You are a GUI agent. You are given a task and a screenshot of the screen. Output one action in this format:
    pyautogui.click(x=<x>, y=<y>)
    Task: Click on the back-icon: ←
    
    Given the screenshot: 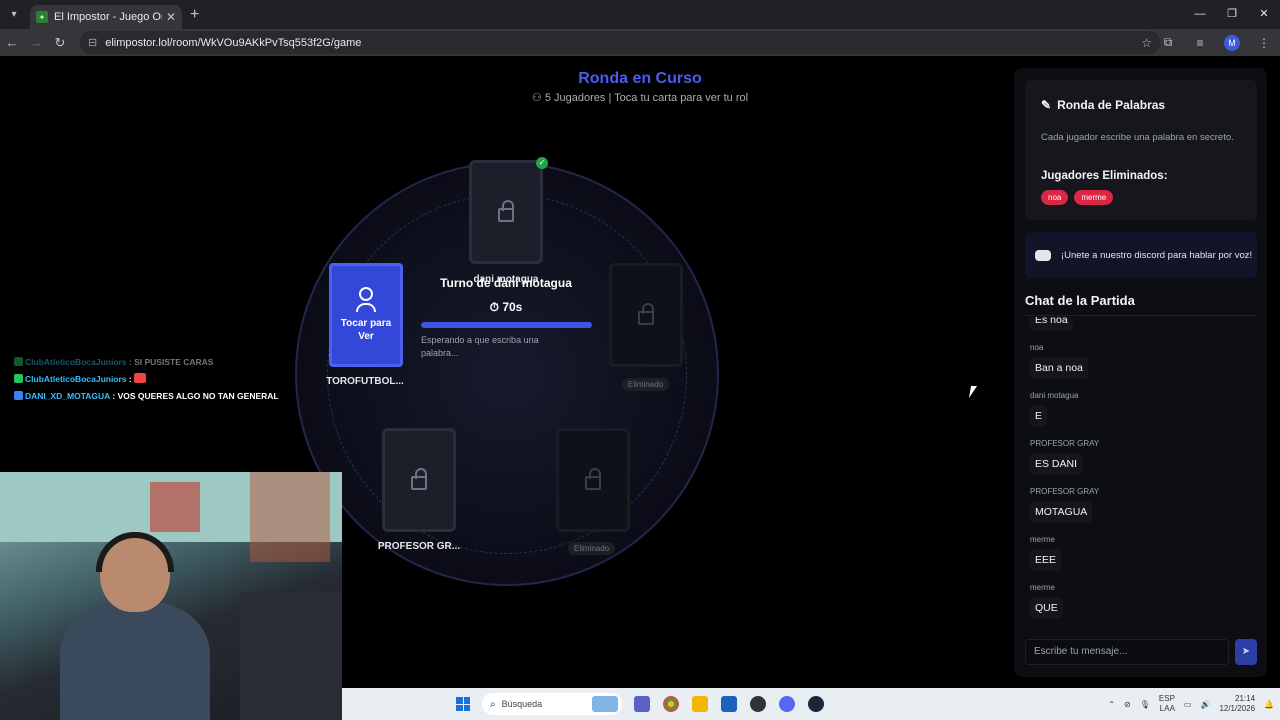 What is the action you would take?
    pyautogui.click(x=12, y=42)
    